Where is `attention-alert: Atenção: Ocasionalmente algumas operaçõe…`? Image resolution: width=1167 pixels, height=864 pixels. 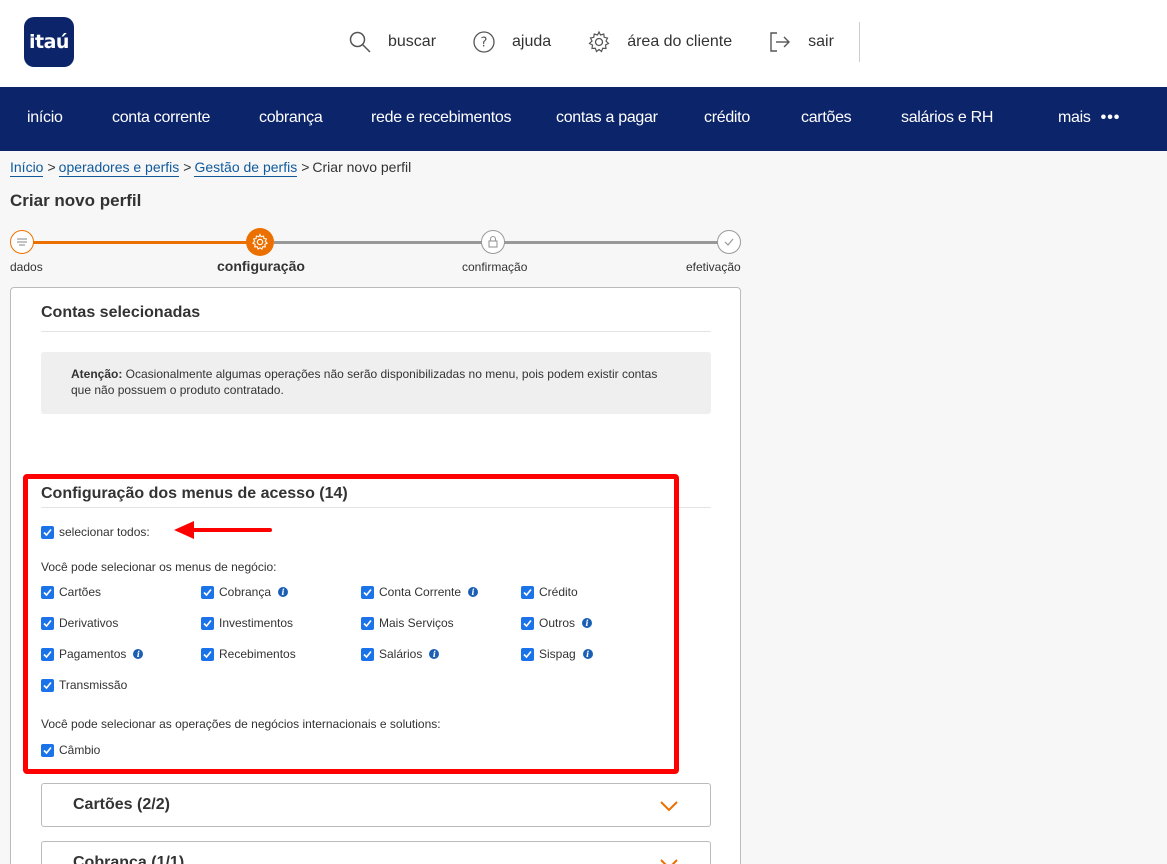
attention-alert: Atenção: Ocasionalmente algumas operaçõe… is located at coordinates (376, 383).